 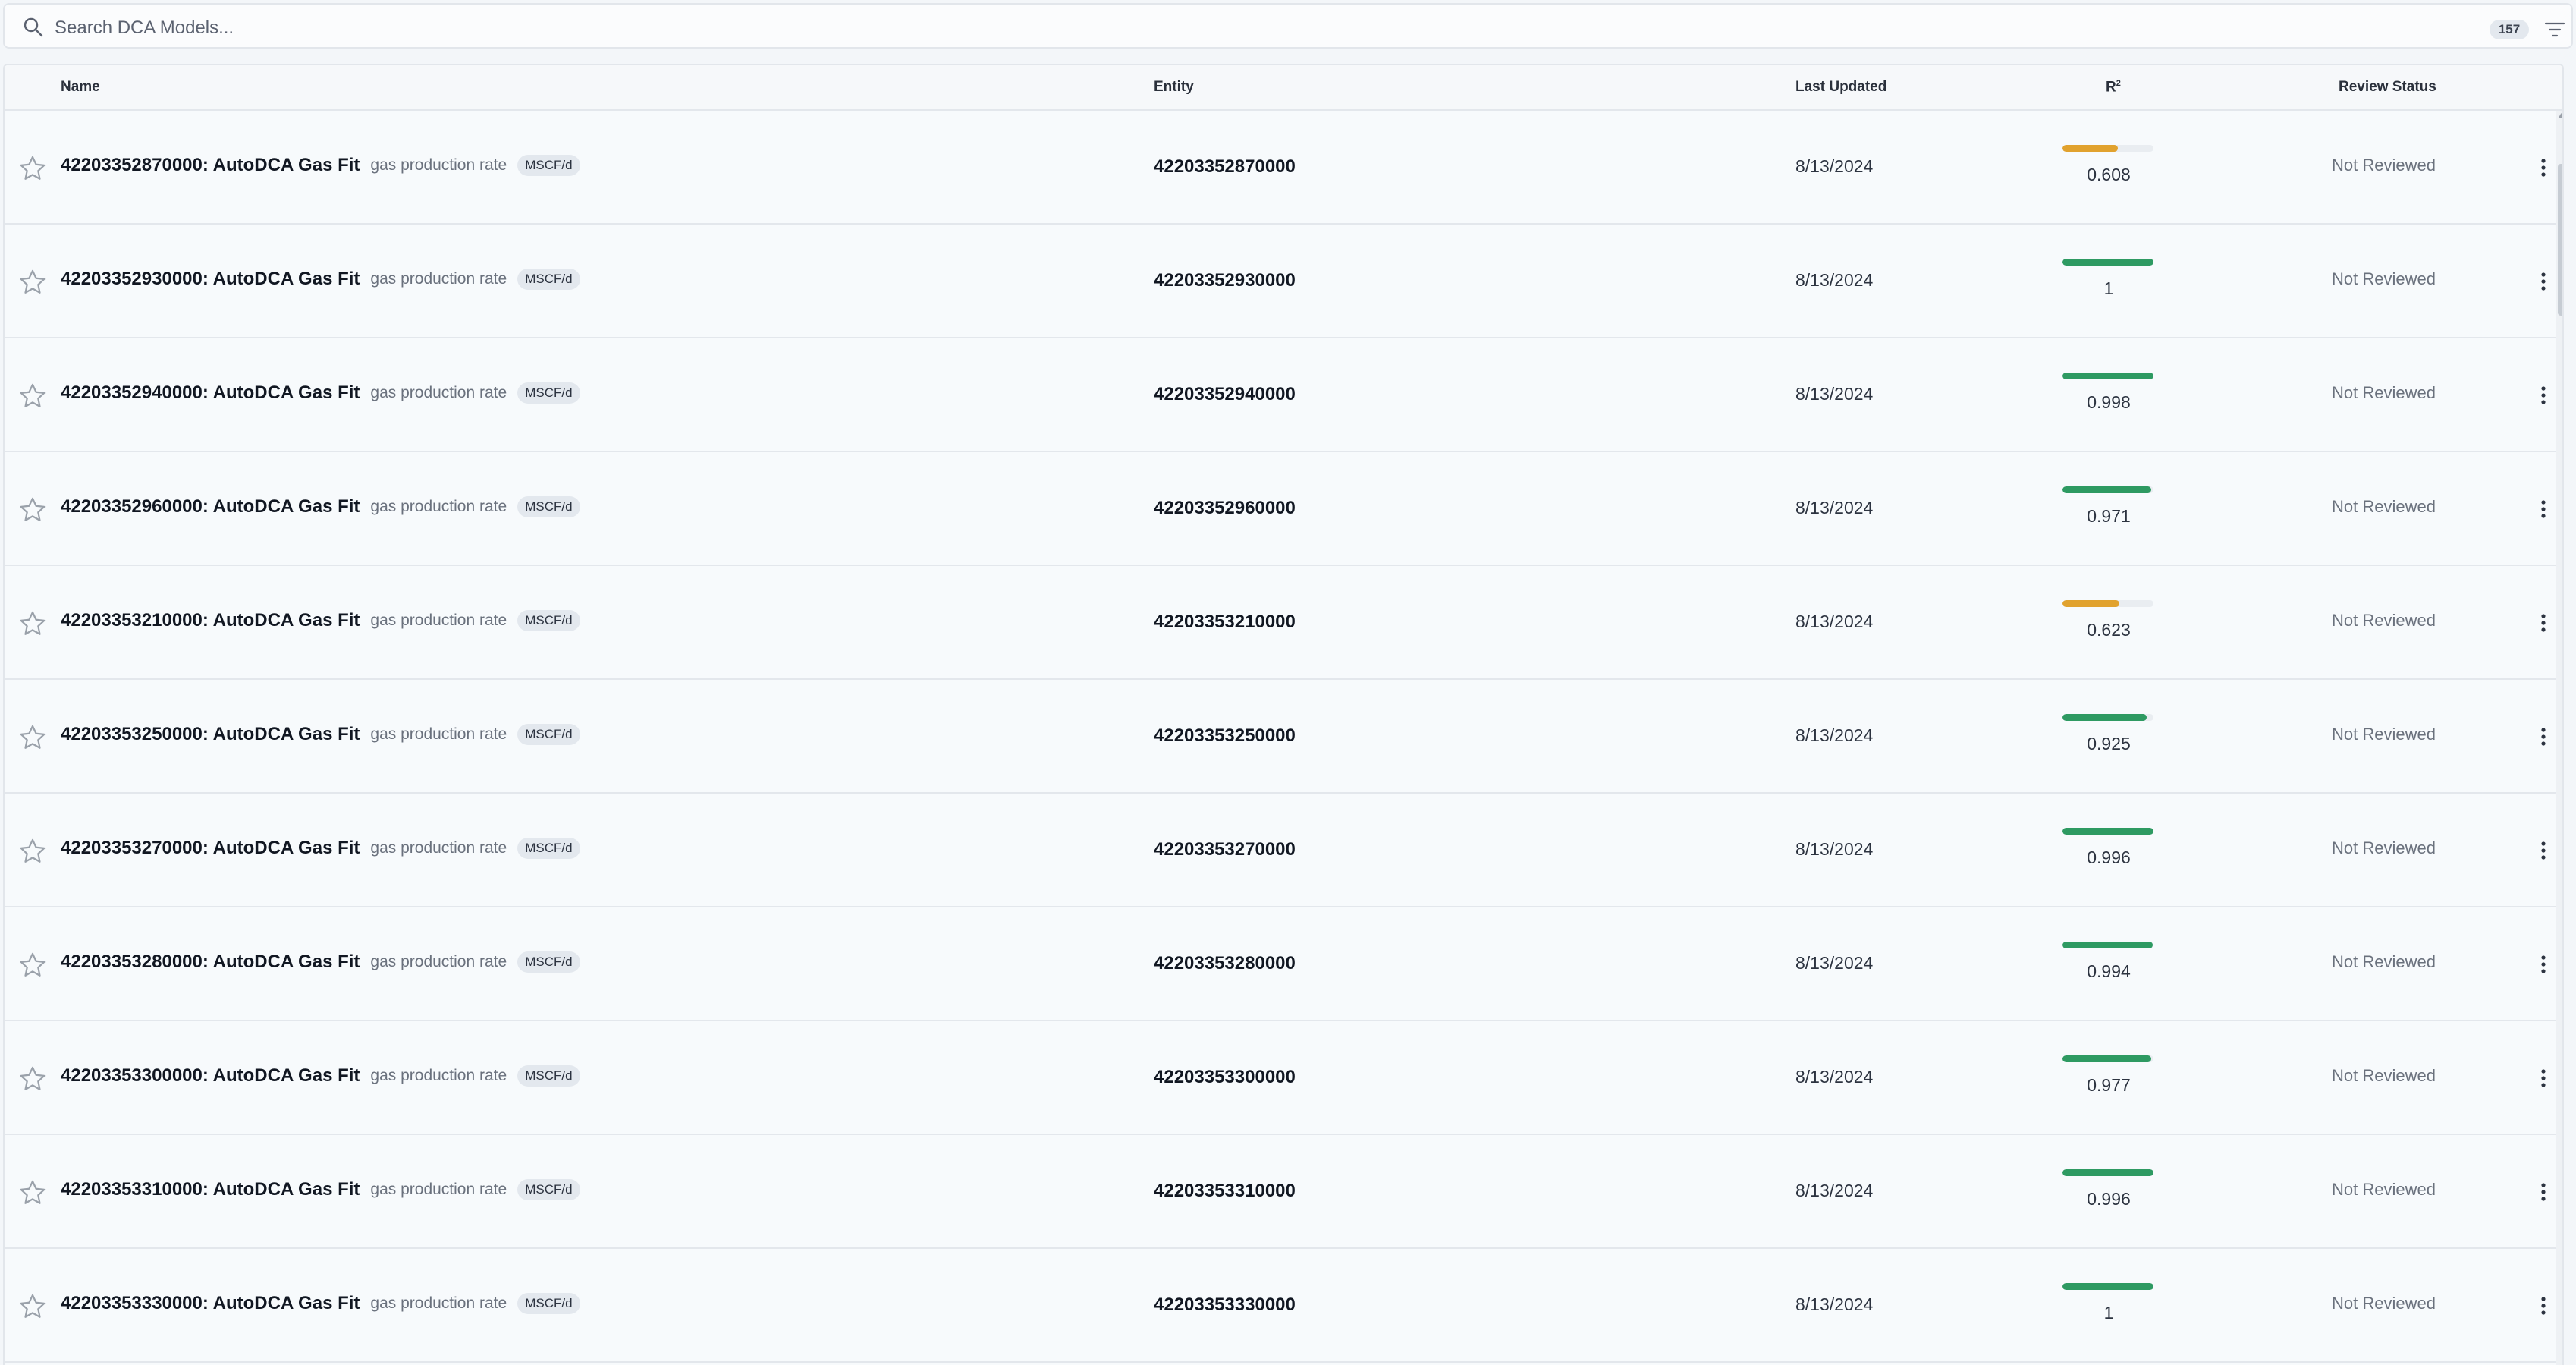 What do you see at coordinates (2109, 1085) in the screenshot?
I see `r2-value: 0.977` at bounding box center [2109, 1085].